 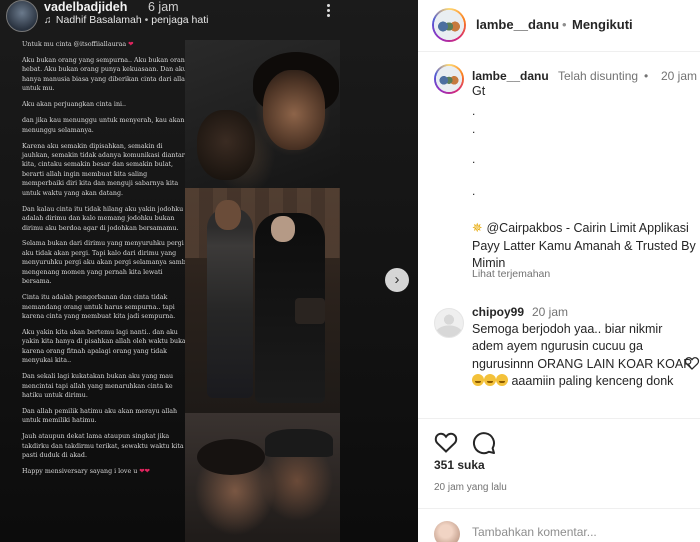 What do you see at coordinates (449, 323) in the screenshot?
I see `commenter-avatar` at bounding box center [449, 323].